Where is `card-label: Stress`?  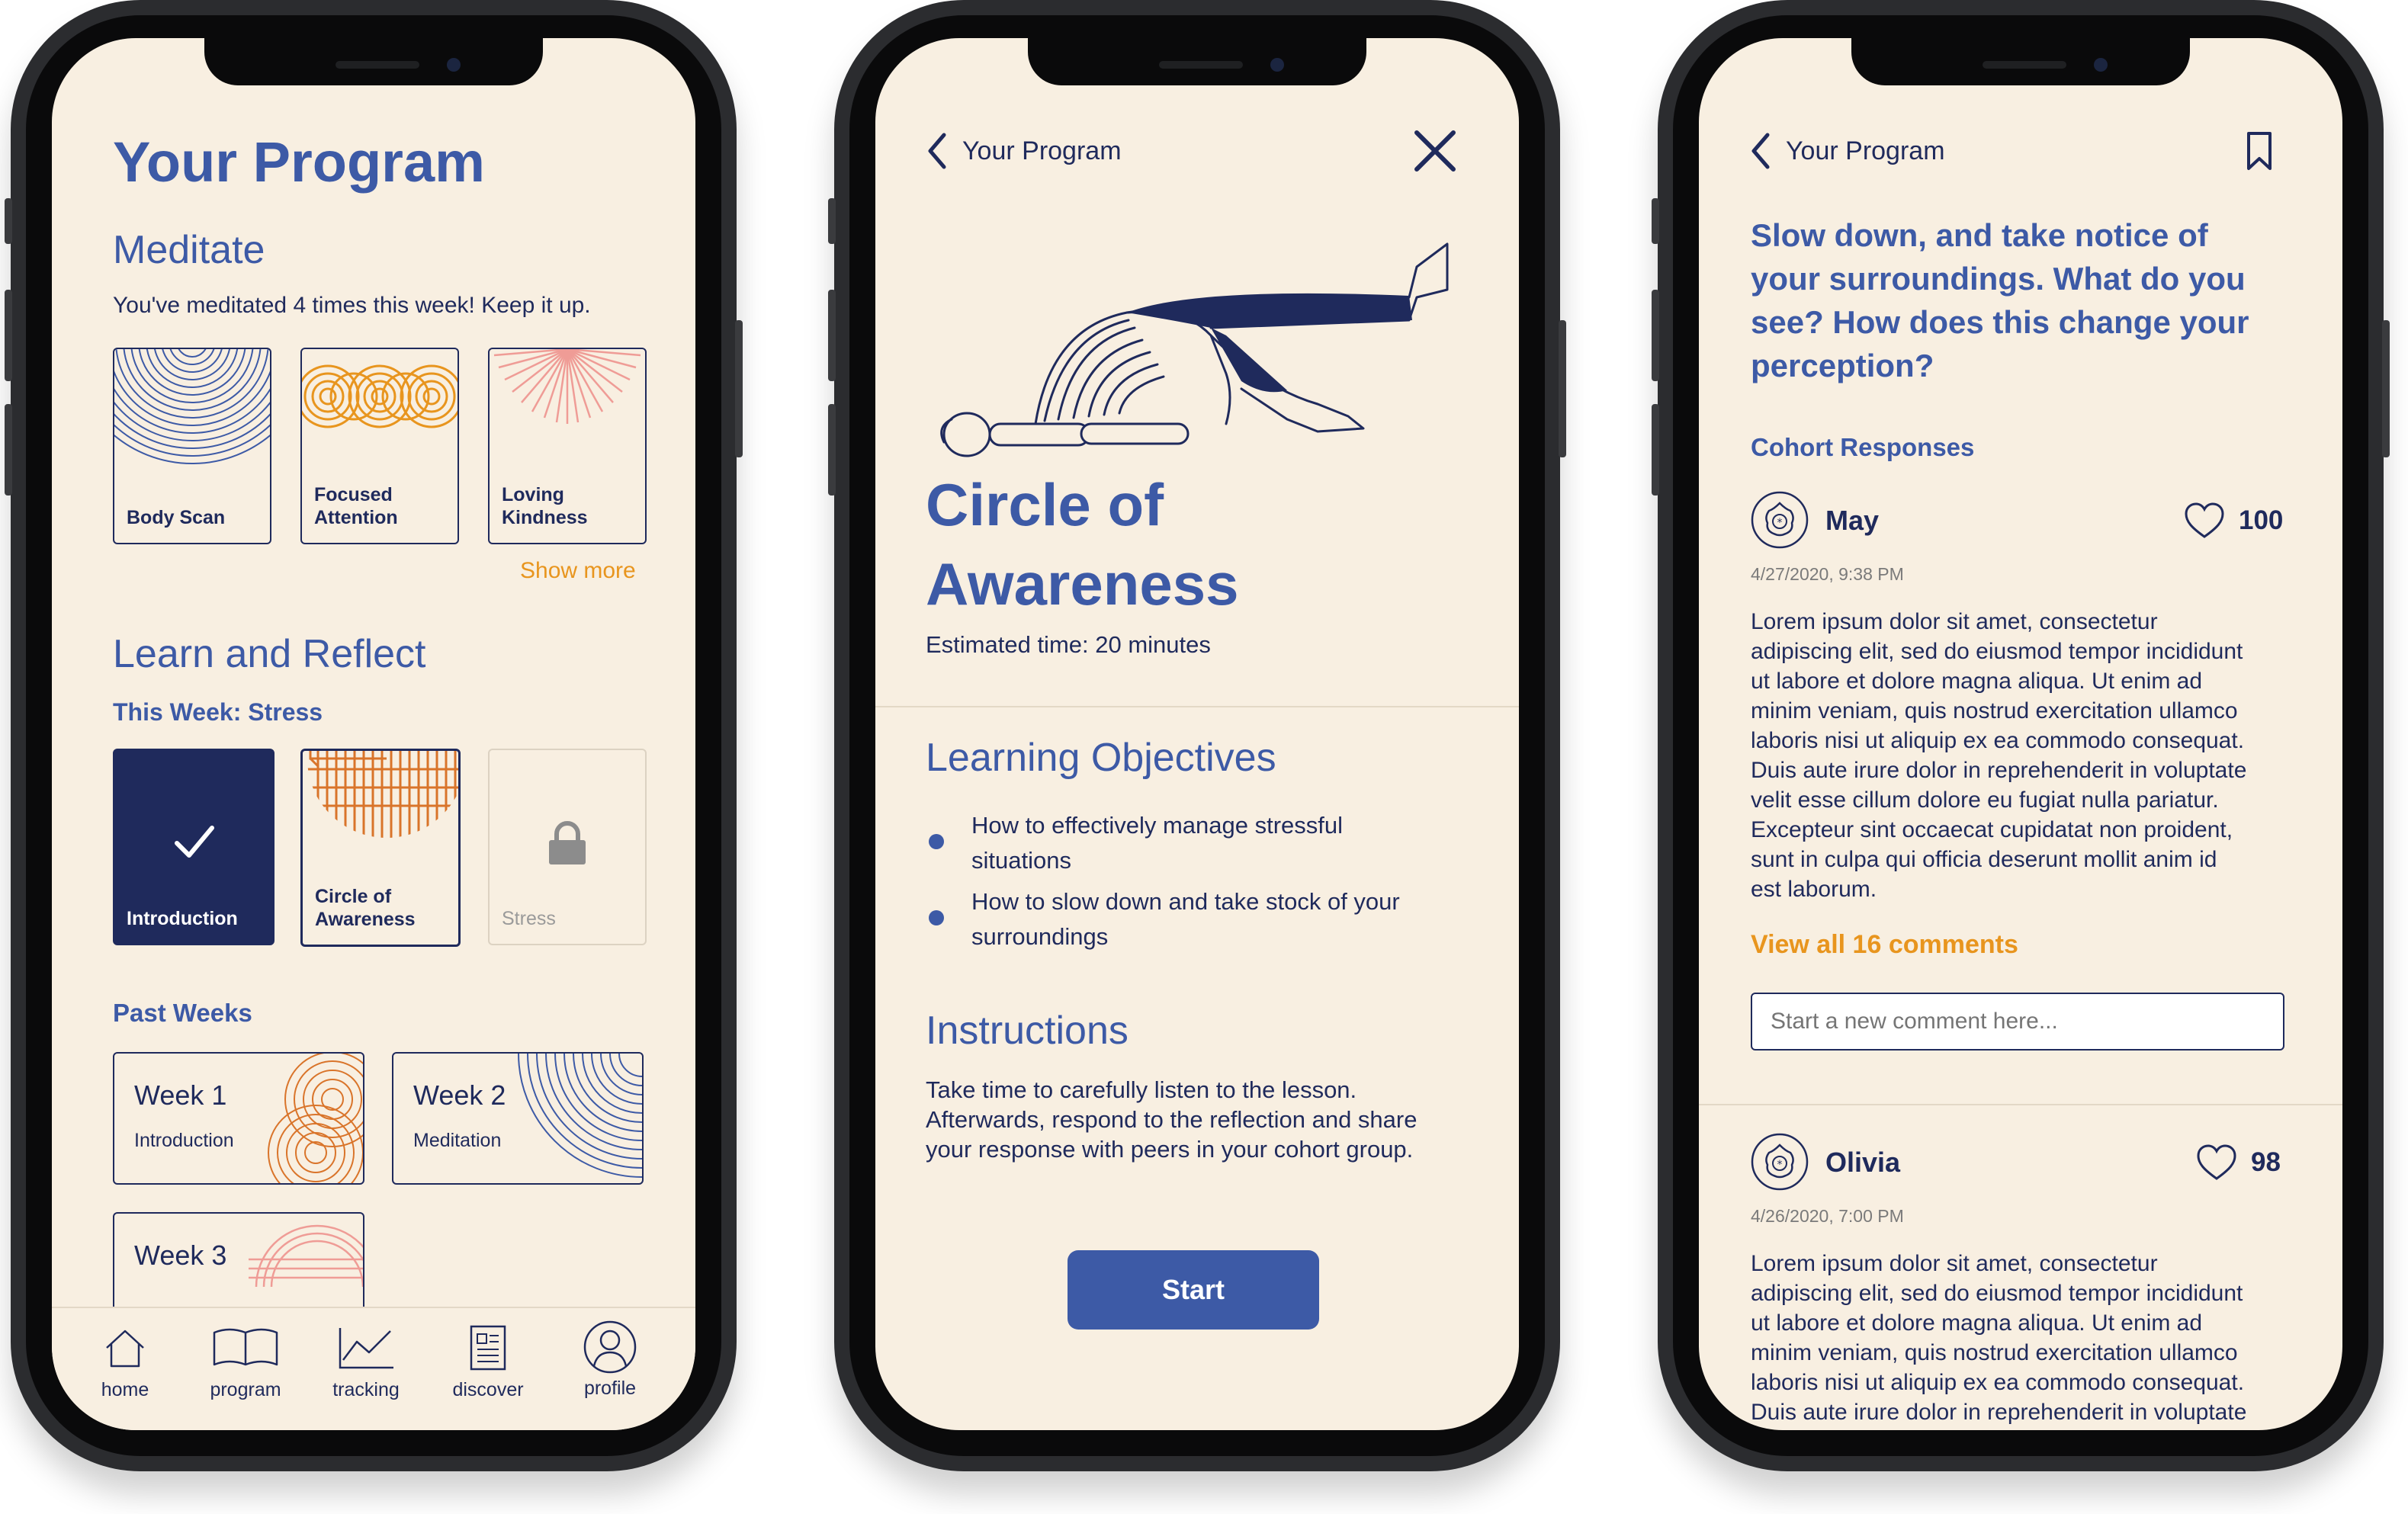
card-label: Stress is located at coordinates (529, 918).